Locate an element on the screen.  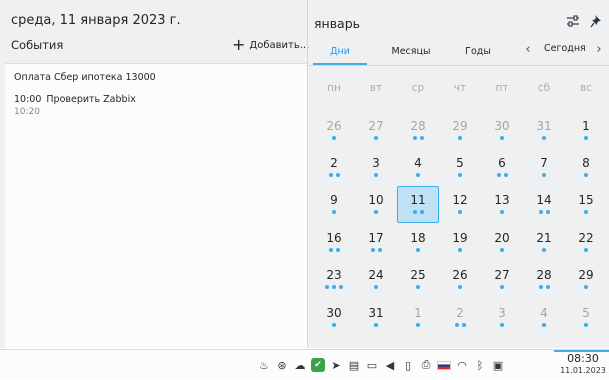
volume-icon: ◀ is located at coordinates (390, 365).